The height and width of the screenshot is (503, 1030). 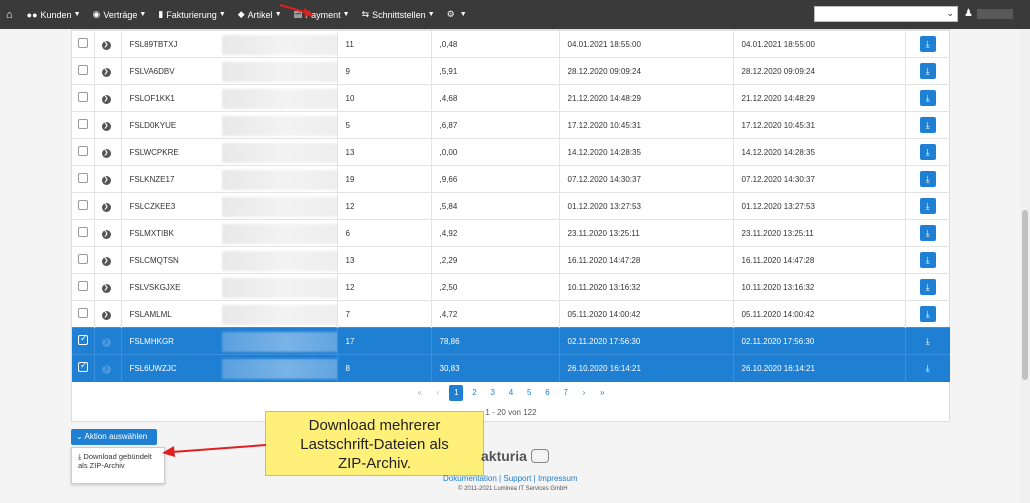 What do you see at coordinates (547, 393) in the screenshot?
I see `pager-page-6: 6` at bounding box center [547, 393].